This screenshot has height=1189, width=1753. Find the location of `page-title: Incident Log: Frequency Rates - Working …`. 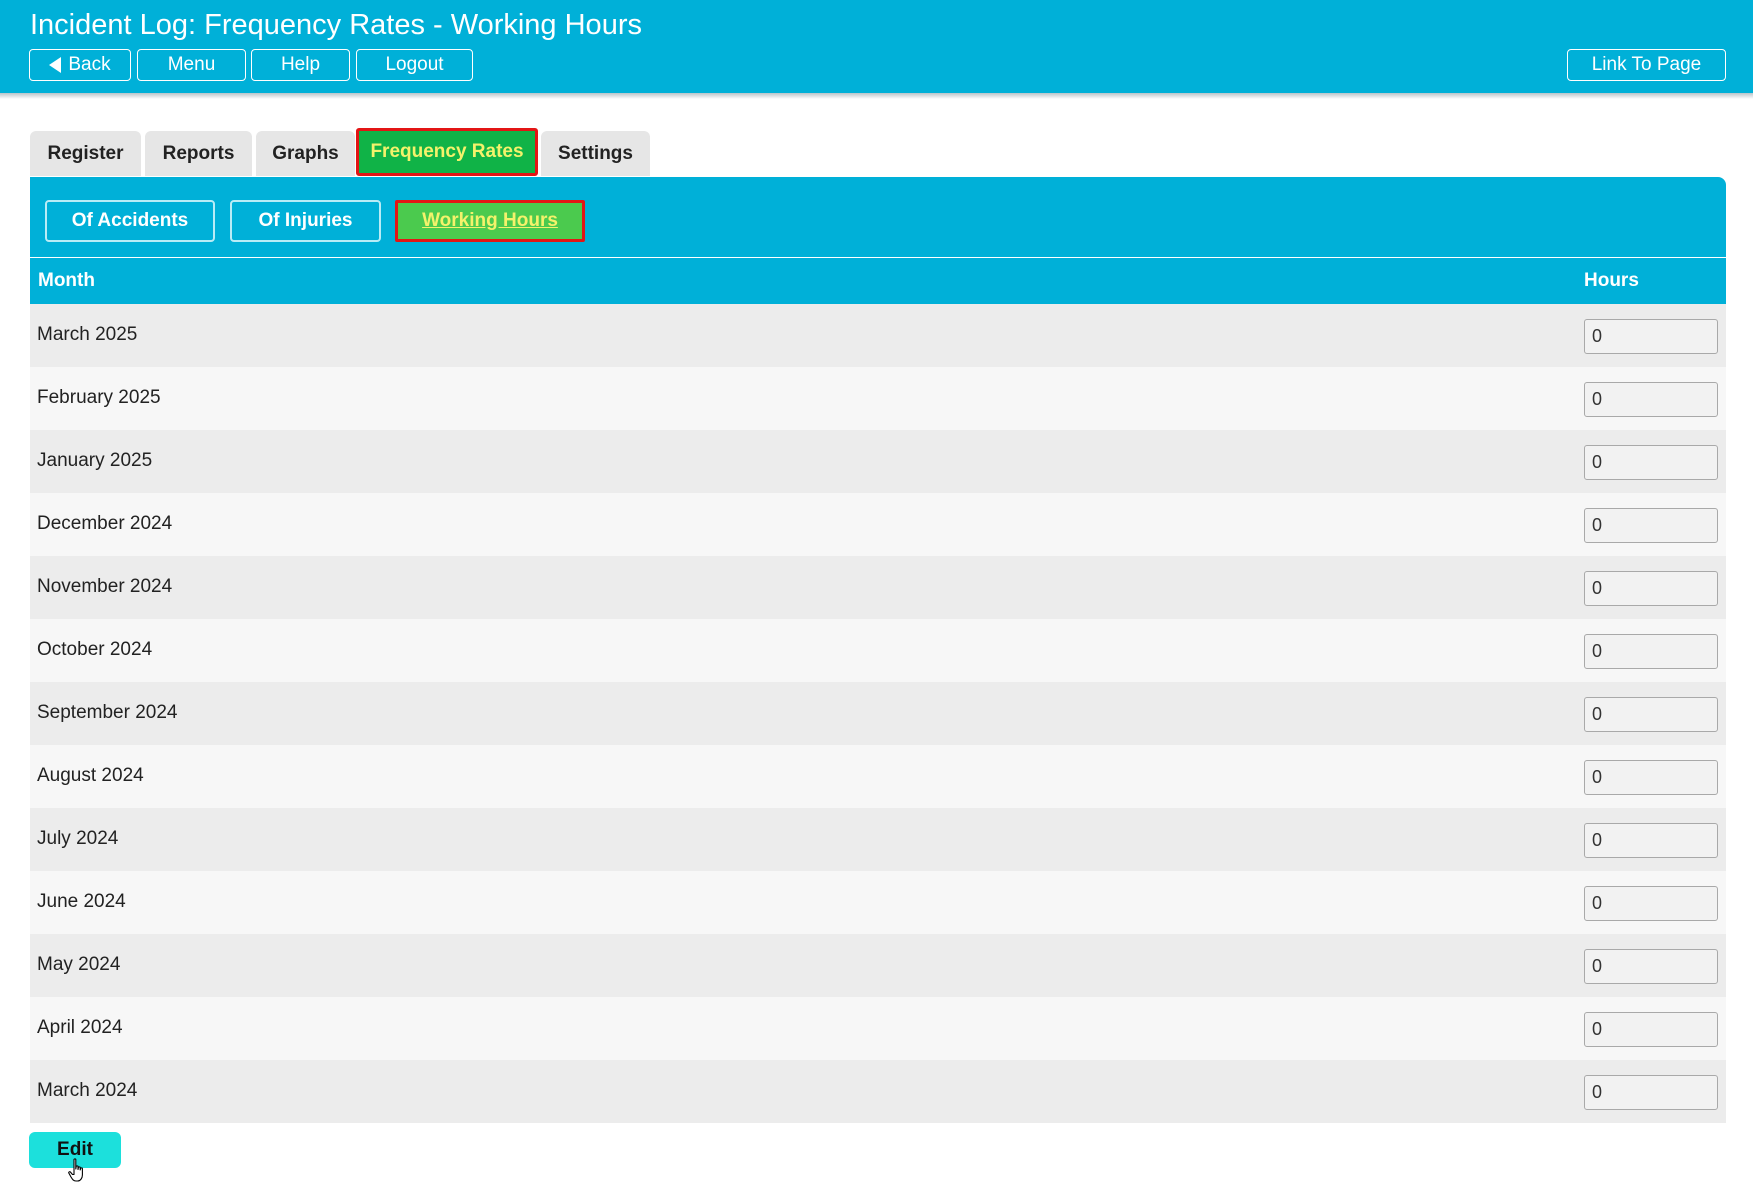

page-title: Incident Log: Frequency Rates - Working … is located at coordinates (336, 25).